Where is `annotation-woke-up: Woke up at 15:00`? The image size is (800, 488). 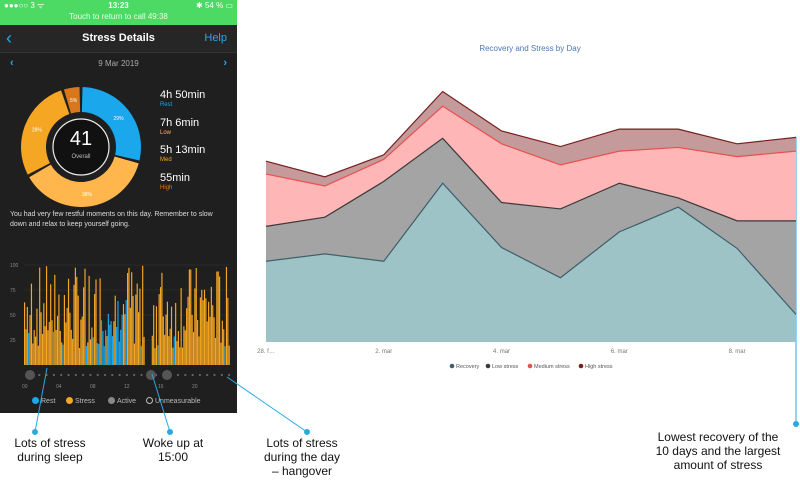 annotation-woke-up: Woke up at 15:00 is located at coordinates (173, 450).